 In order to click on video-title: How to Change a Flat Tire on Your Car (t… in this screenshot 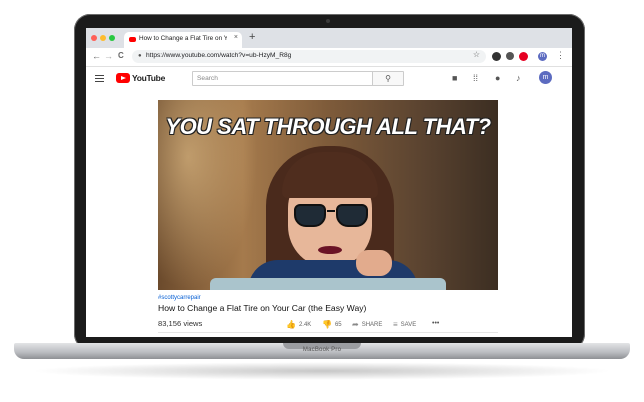, I will do `click(262, 308)`.